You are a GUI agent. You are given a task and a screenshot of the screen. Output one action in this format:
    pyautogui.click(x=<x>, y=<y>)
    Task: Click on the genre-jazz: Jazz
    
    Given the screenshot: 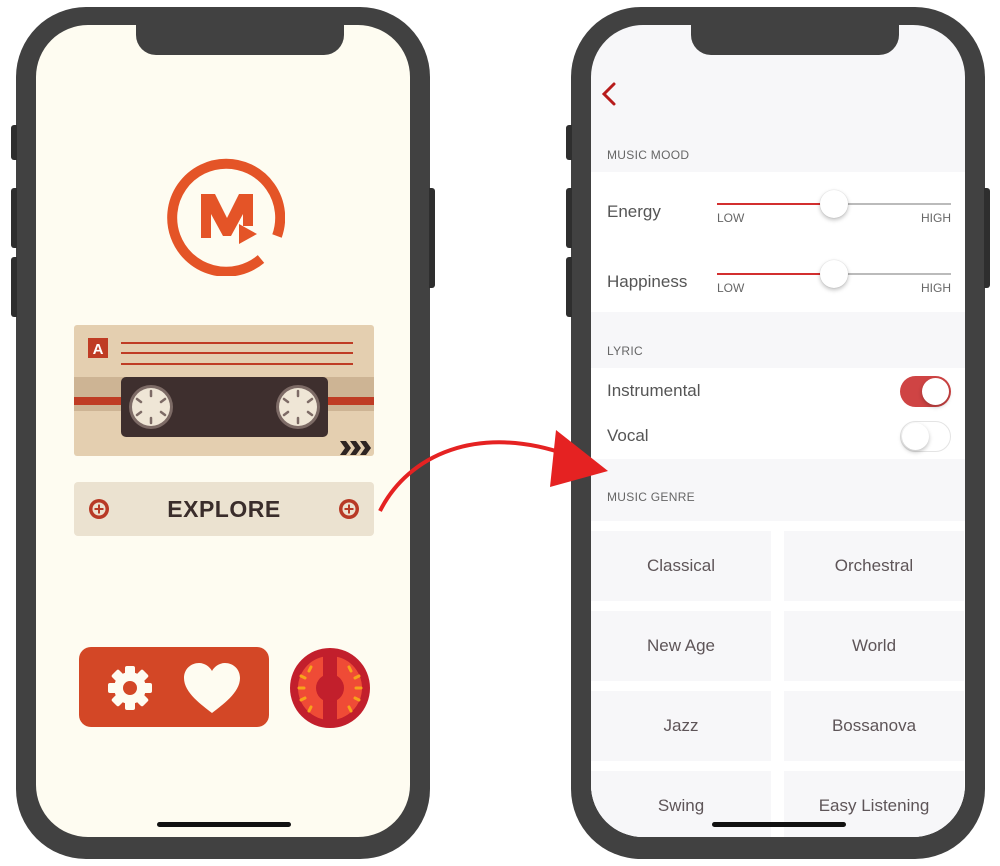 What is the action you would take?
    pyautogui.click(x=681, y=726)
    